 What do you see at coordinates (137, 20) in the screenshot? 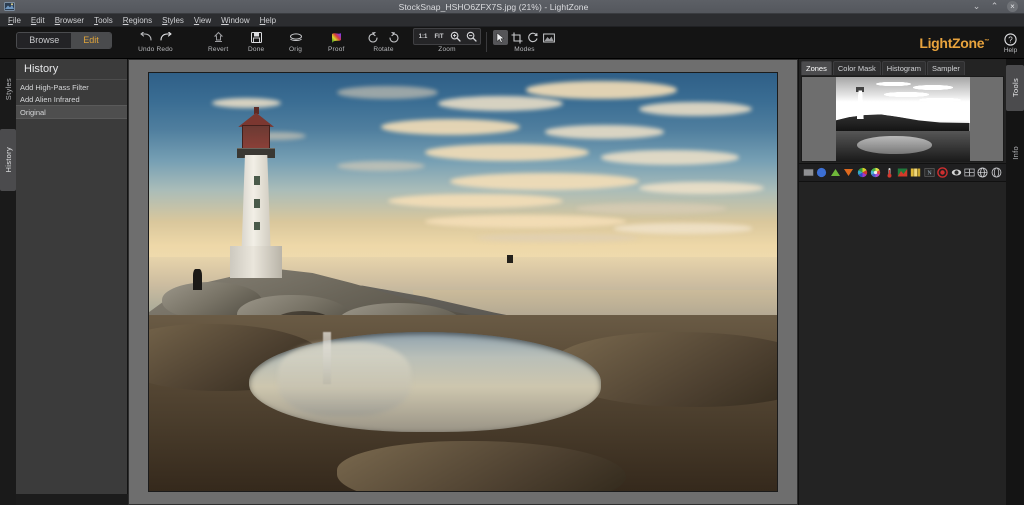
I see `menu-regions: Regions` at bounding box center [137, 20].